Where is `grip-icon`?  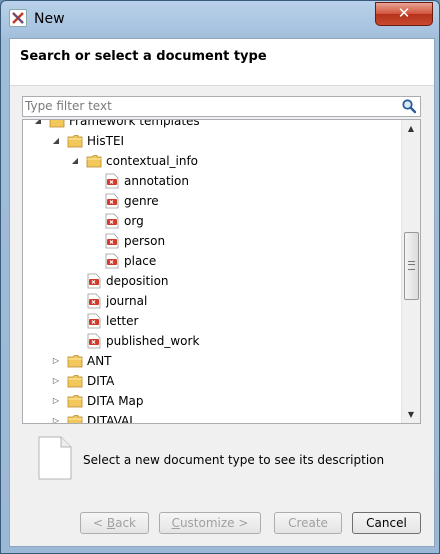
grip-icon is located at coordinates (411, 265).